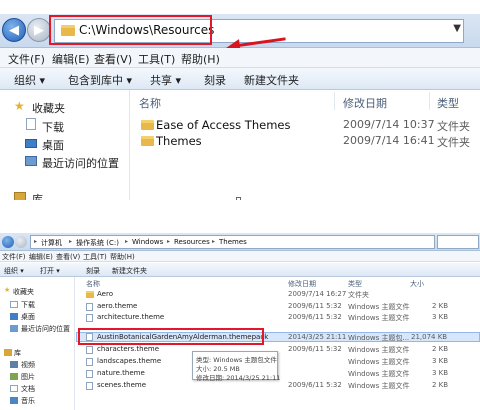  Describe the element at coordinates (97, 243) in the screenshot. I see `breadcrumb-drive: 操作系统 (C:)` at that location.